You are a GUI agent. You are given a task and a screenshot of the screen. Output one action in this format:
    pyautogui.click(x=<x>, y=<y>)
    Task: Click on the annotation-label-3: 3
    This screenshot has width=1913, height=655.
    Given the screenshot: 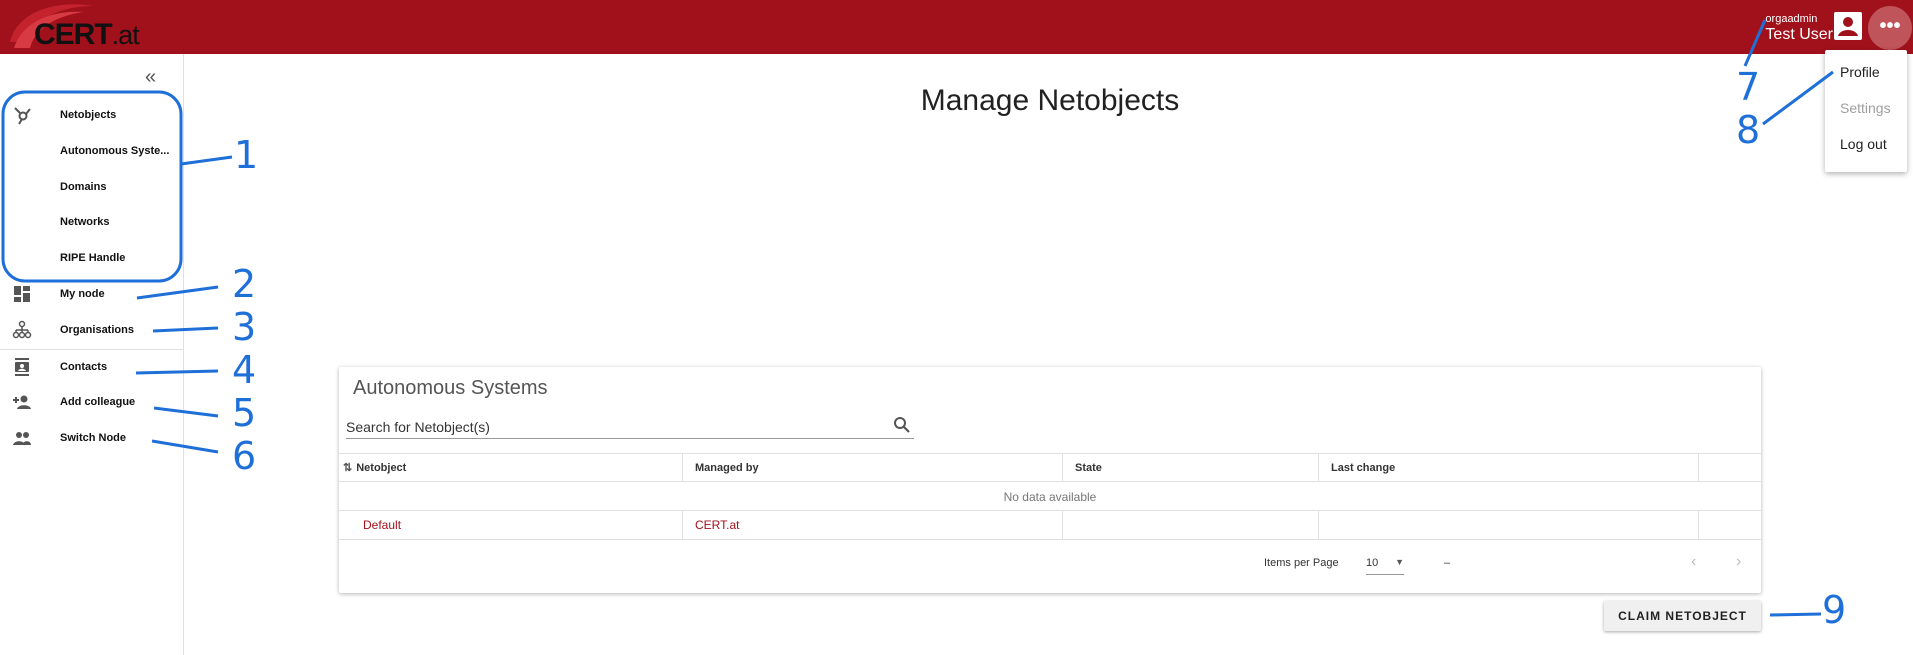 What is the action you would take?
    pyautogui.click(x=244, y=327)
    